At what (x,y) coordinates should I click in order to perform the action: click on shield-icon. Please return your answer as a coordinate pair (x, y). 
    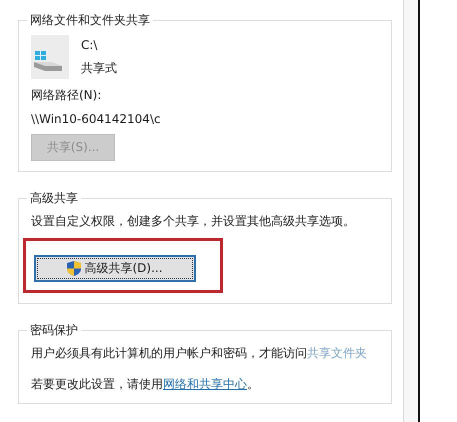
    Looking at the image, I should click on (74, 268).